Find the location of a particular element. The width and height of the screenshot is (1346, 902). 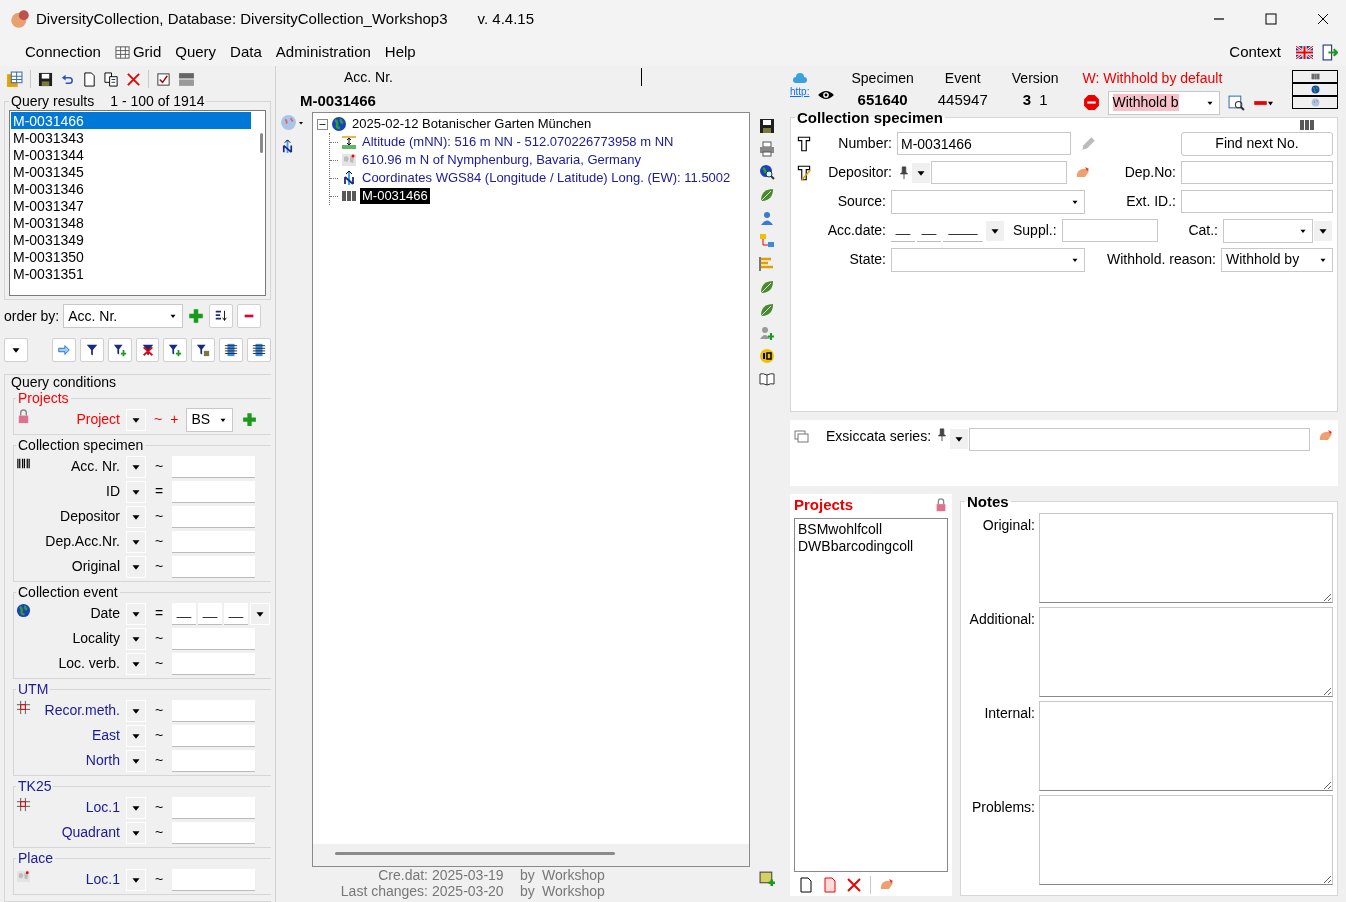

sort-button is located at coordinates (221, 316).